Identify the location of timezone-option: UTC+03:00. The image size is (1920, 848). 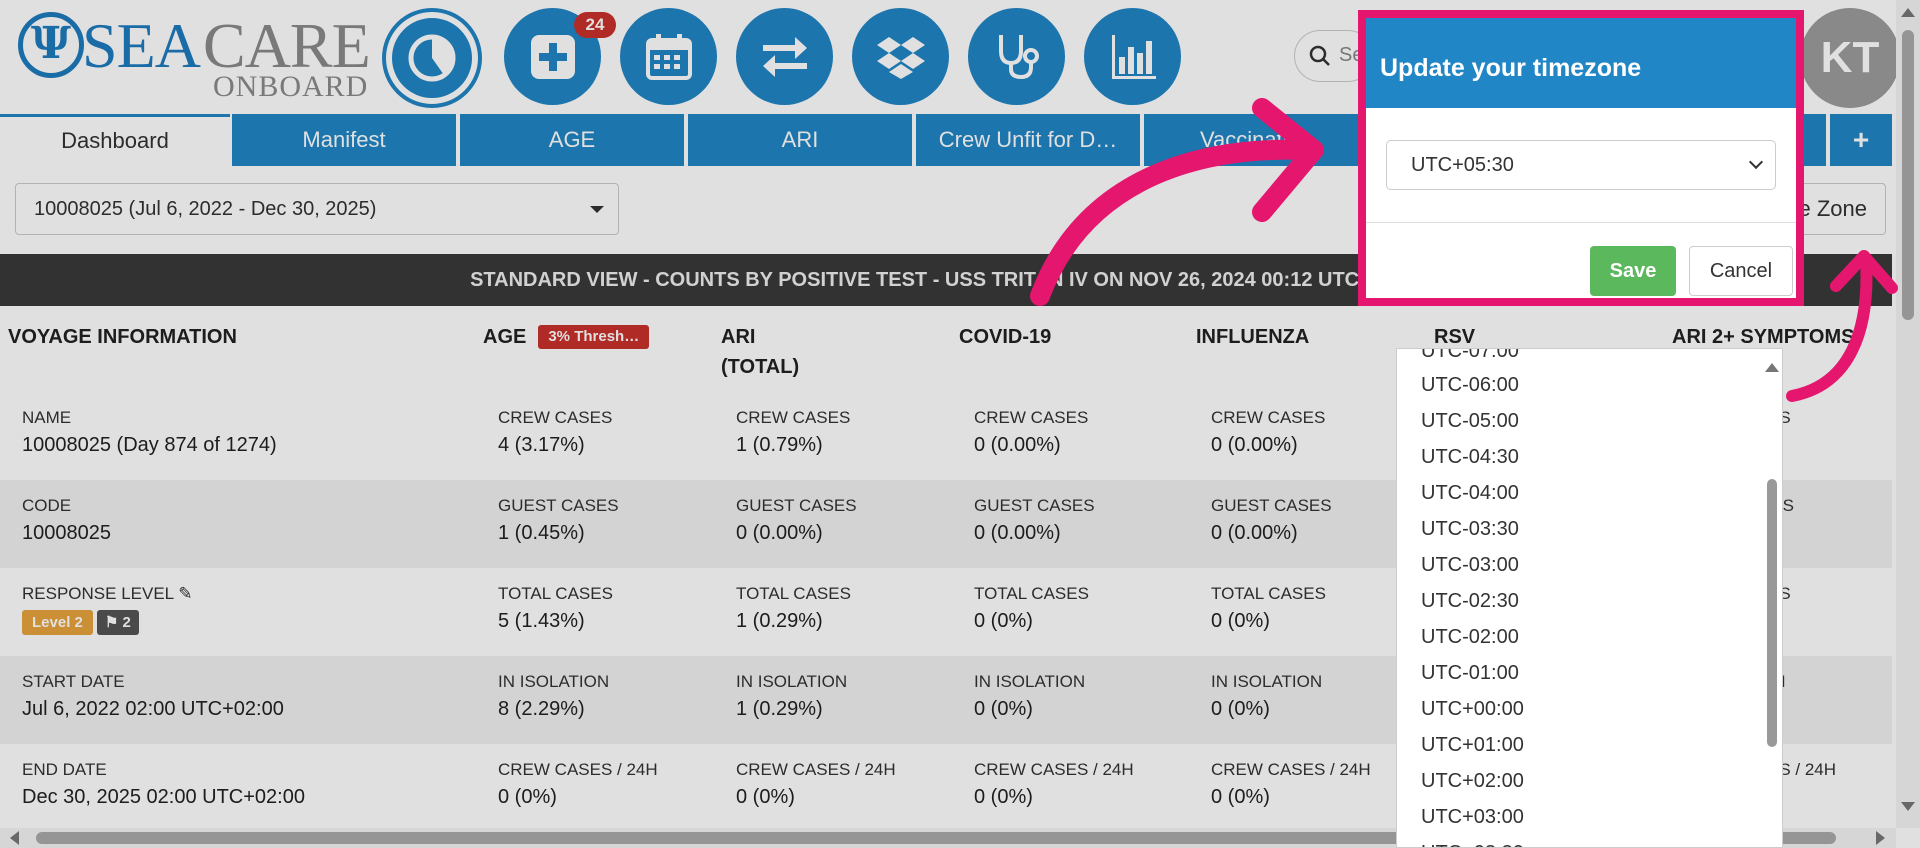
(1472, 817).